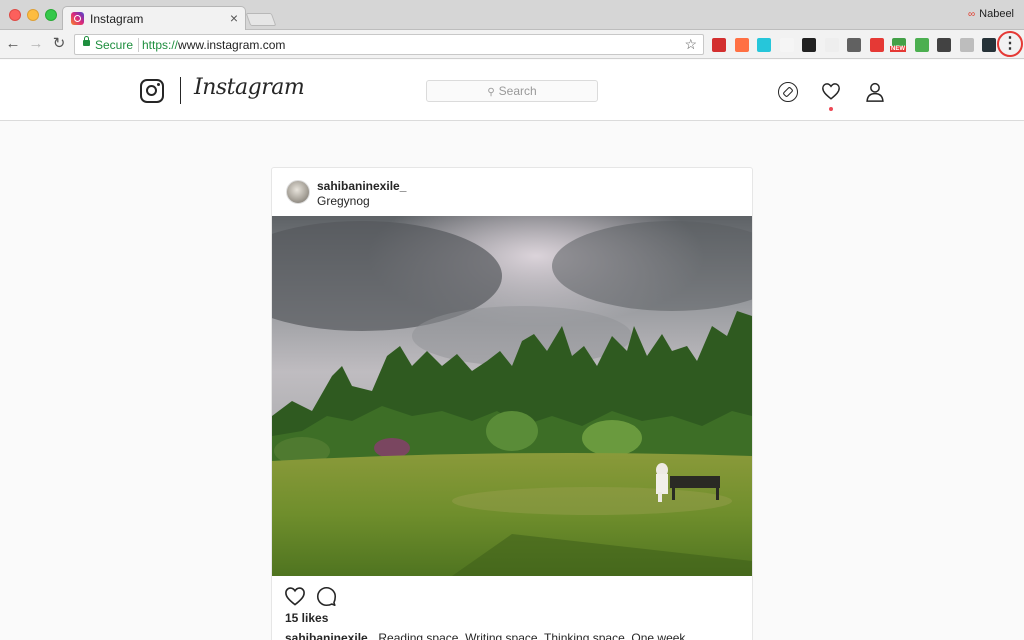  I want to click on instagram-favicon-icon, so click(77, 18).